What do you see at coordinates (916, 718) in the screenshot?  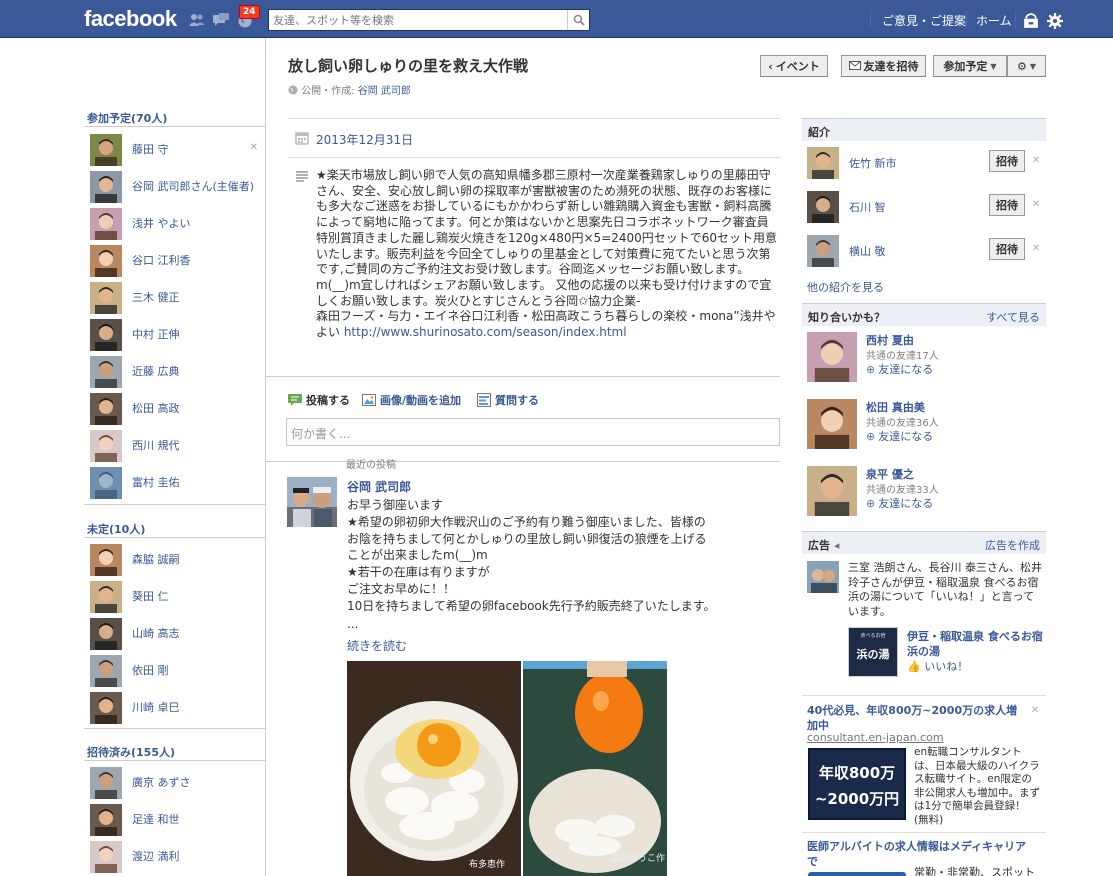 I see `ad-en-japan-title: 40代必見、年収800万~2000万の求人増加中` at bounding box center [916, 718].